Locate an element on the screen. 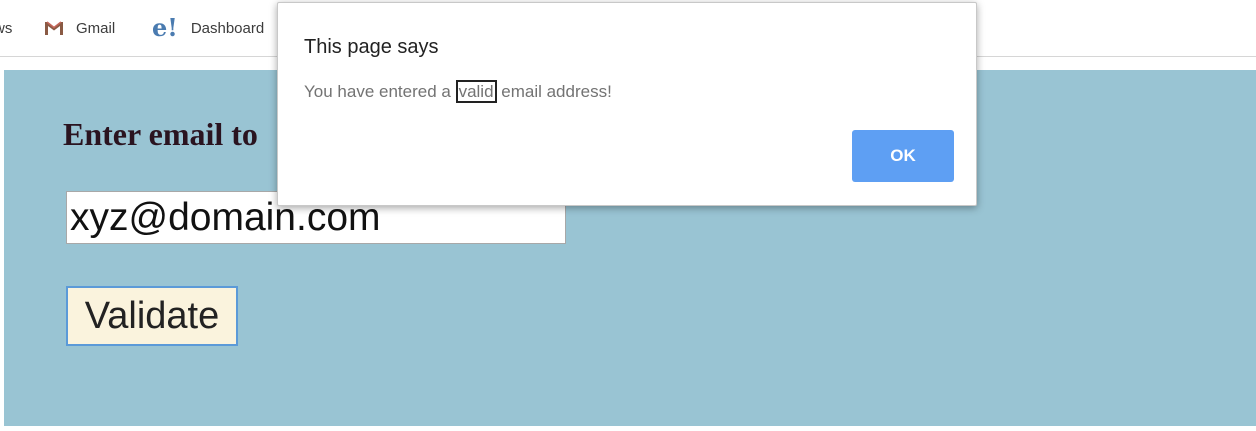 This screenshot has height=431, width=1256. bookmark-news-label: ws is located at coordinates (6, 28).